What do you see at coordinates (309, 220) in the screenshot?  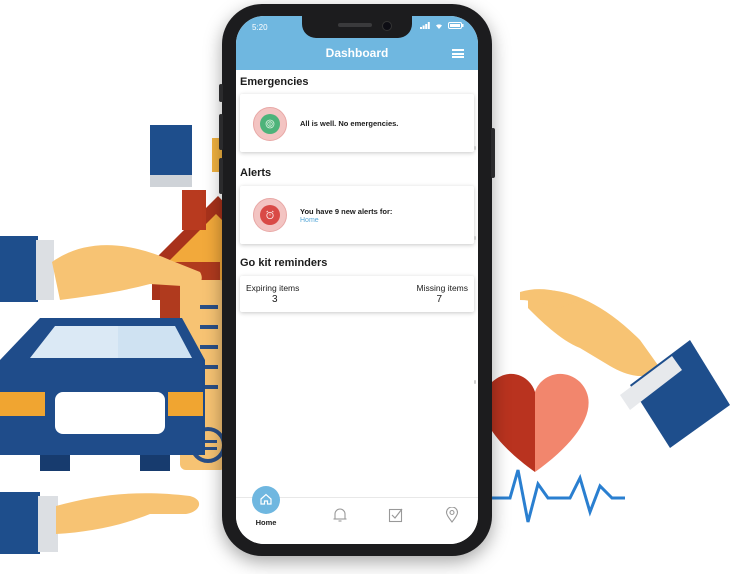 I see `alert-location-link: Home` at bounding box center [309, 220].